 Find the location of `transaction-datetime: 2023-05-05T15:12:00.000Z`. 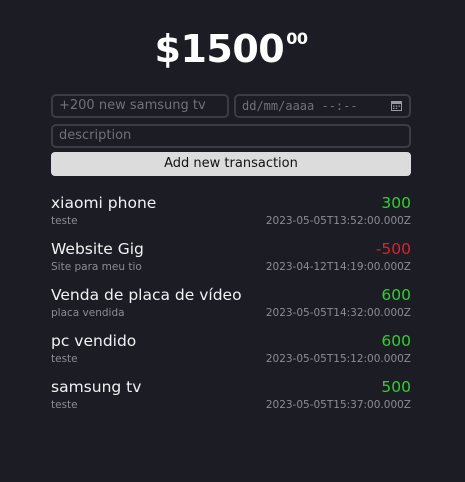

transaction-datetime: 2023-05-05T15:12:00.000Z is located at coordinates (338, 359).